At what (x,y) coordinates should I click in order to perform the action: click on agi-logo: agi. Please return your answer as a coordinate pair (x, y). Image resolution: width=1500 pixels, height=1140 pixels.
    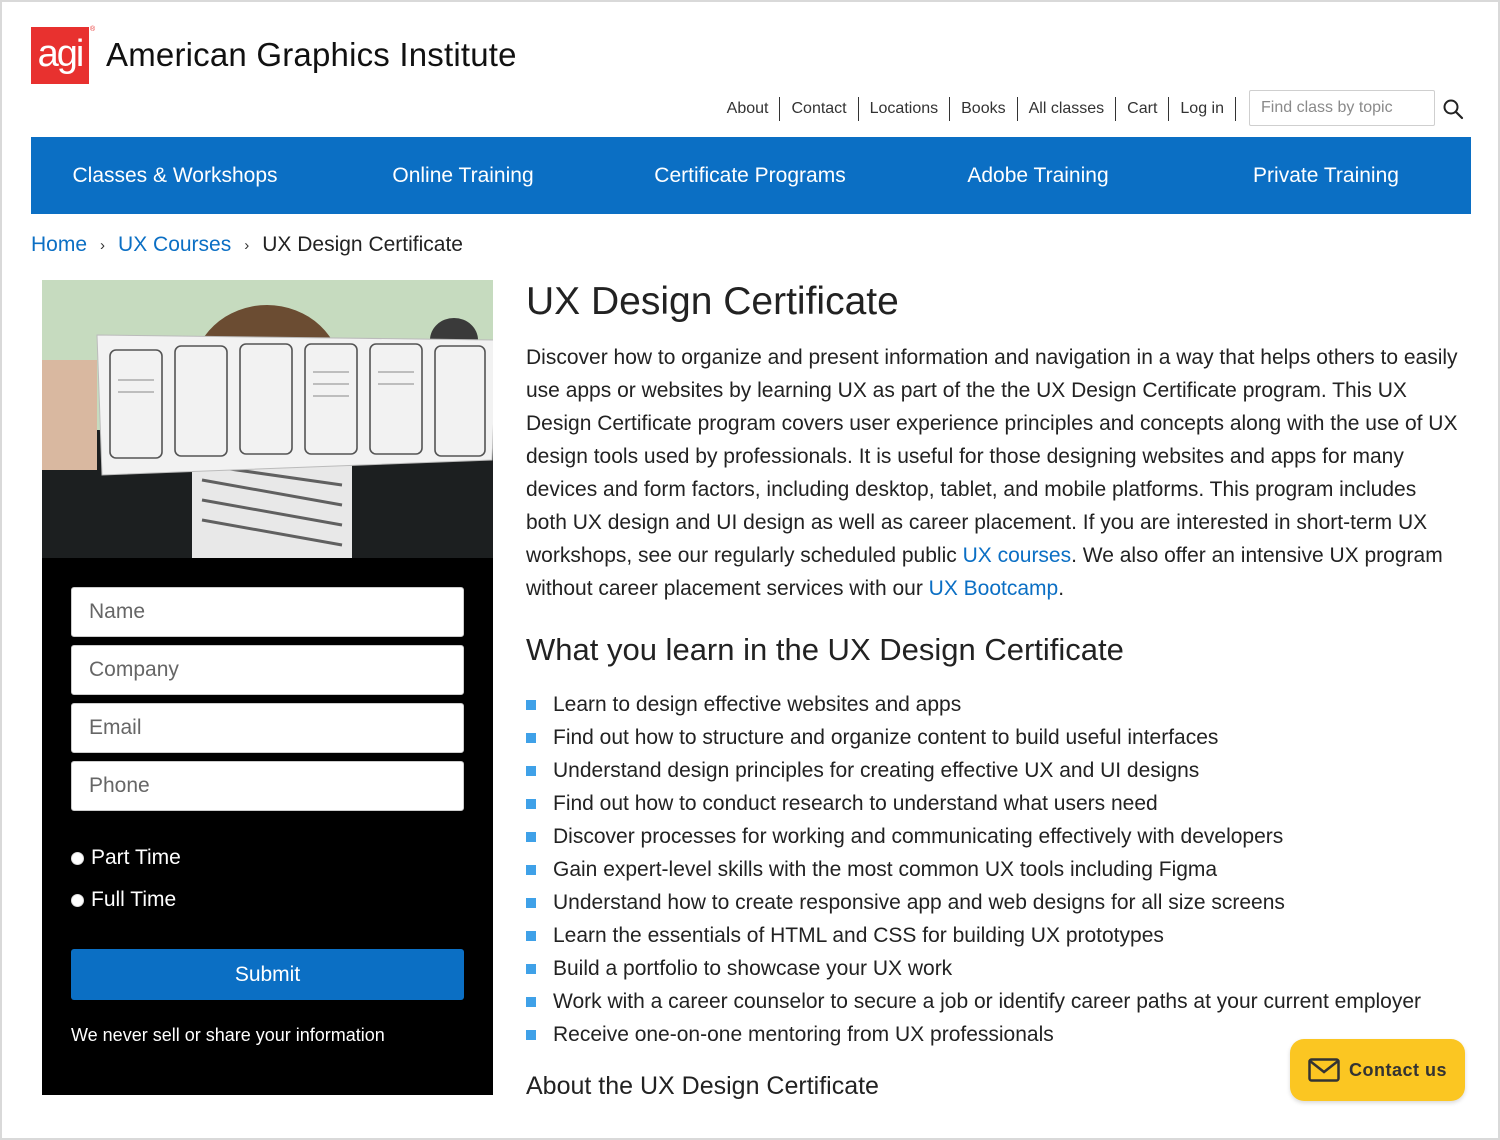
    Looking at the image, I should click on (60, 55).